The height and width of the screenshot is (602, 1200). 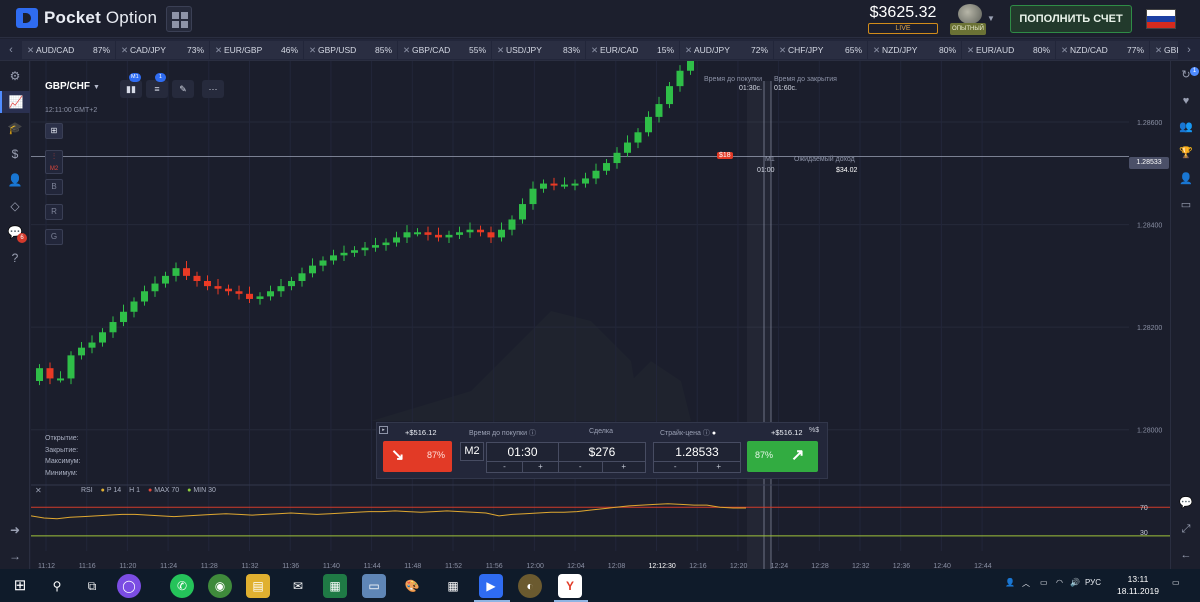 I want to click on time-plus-button: +, so click(x=540, y=467).